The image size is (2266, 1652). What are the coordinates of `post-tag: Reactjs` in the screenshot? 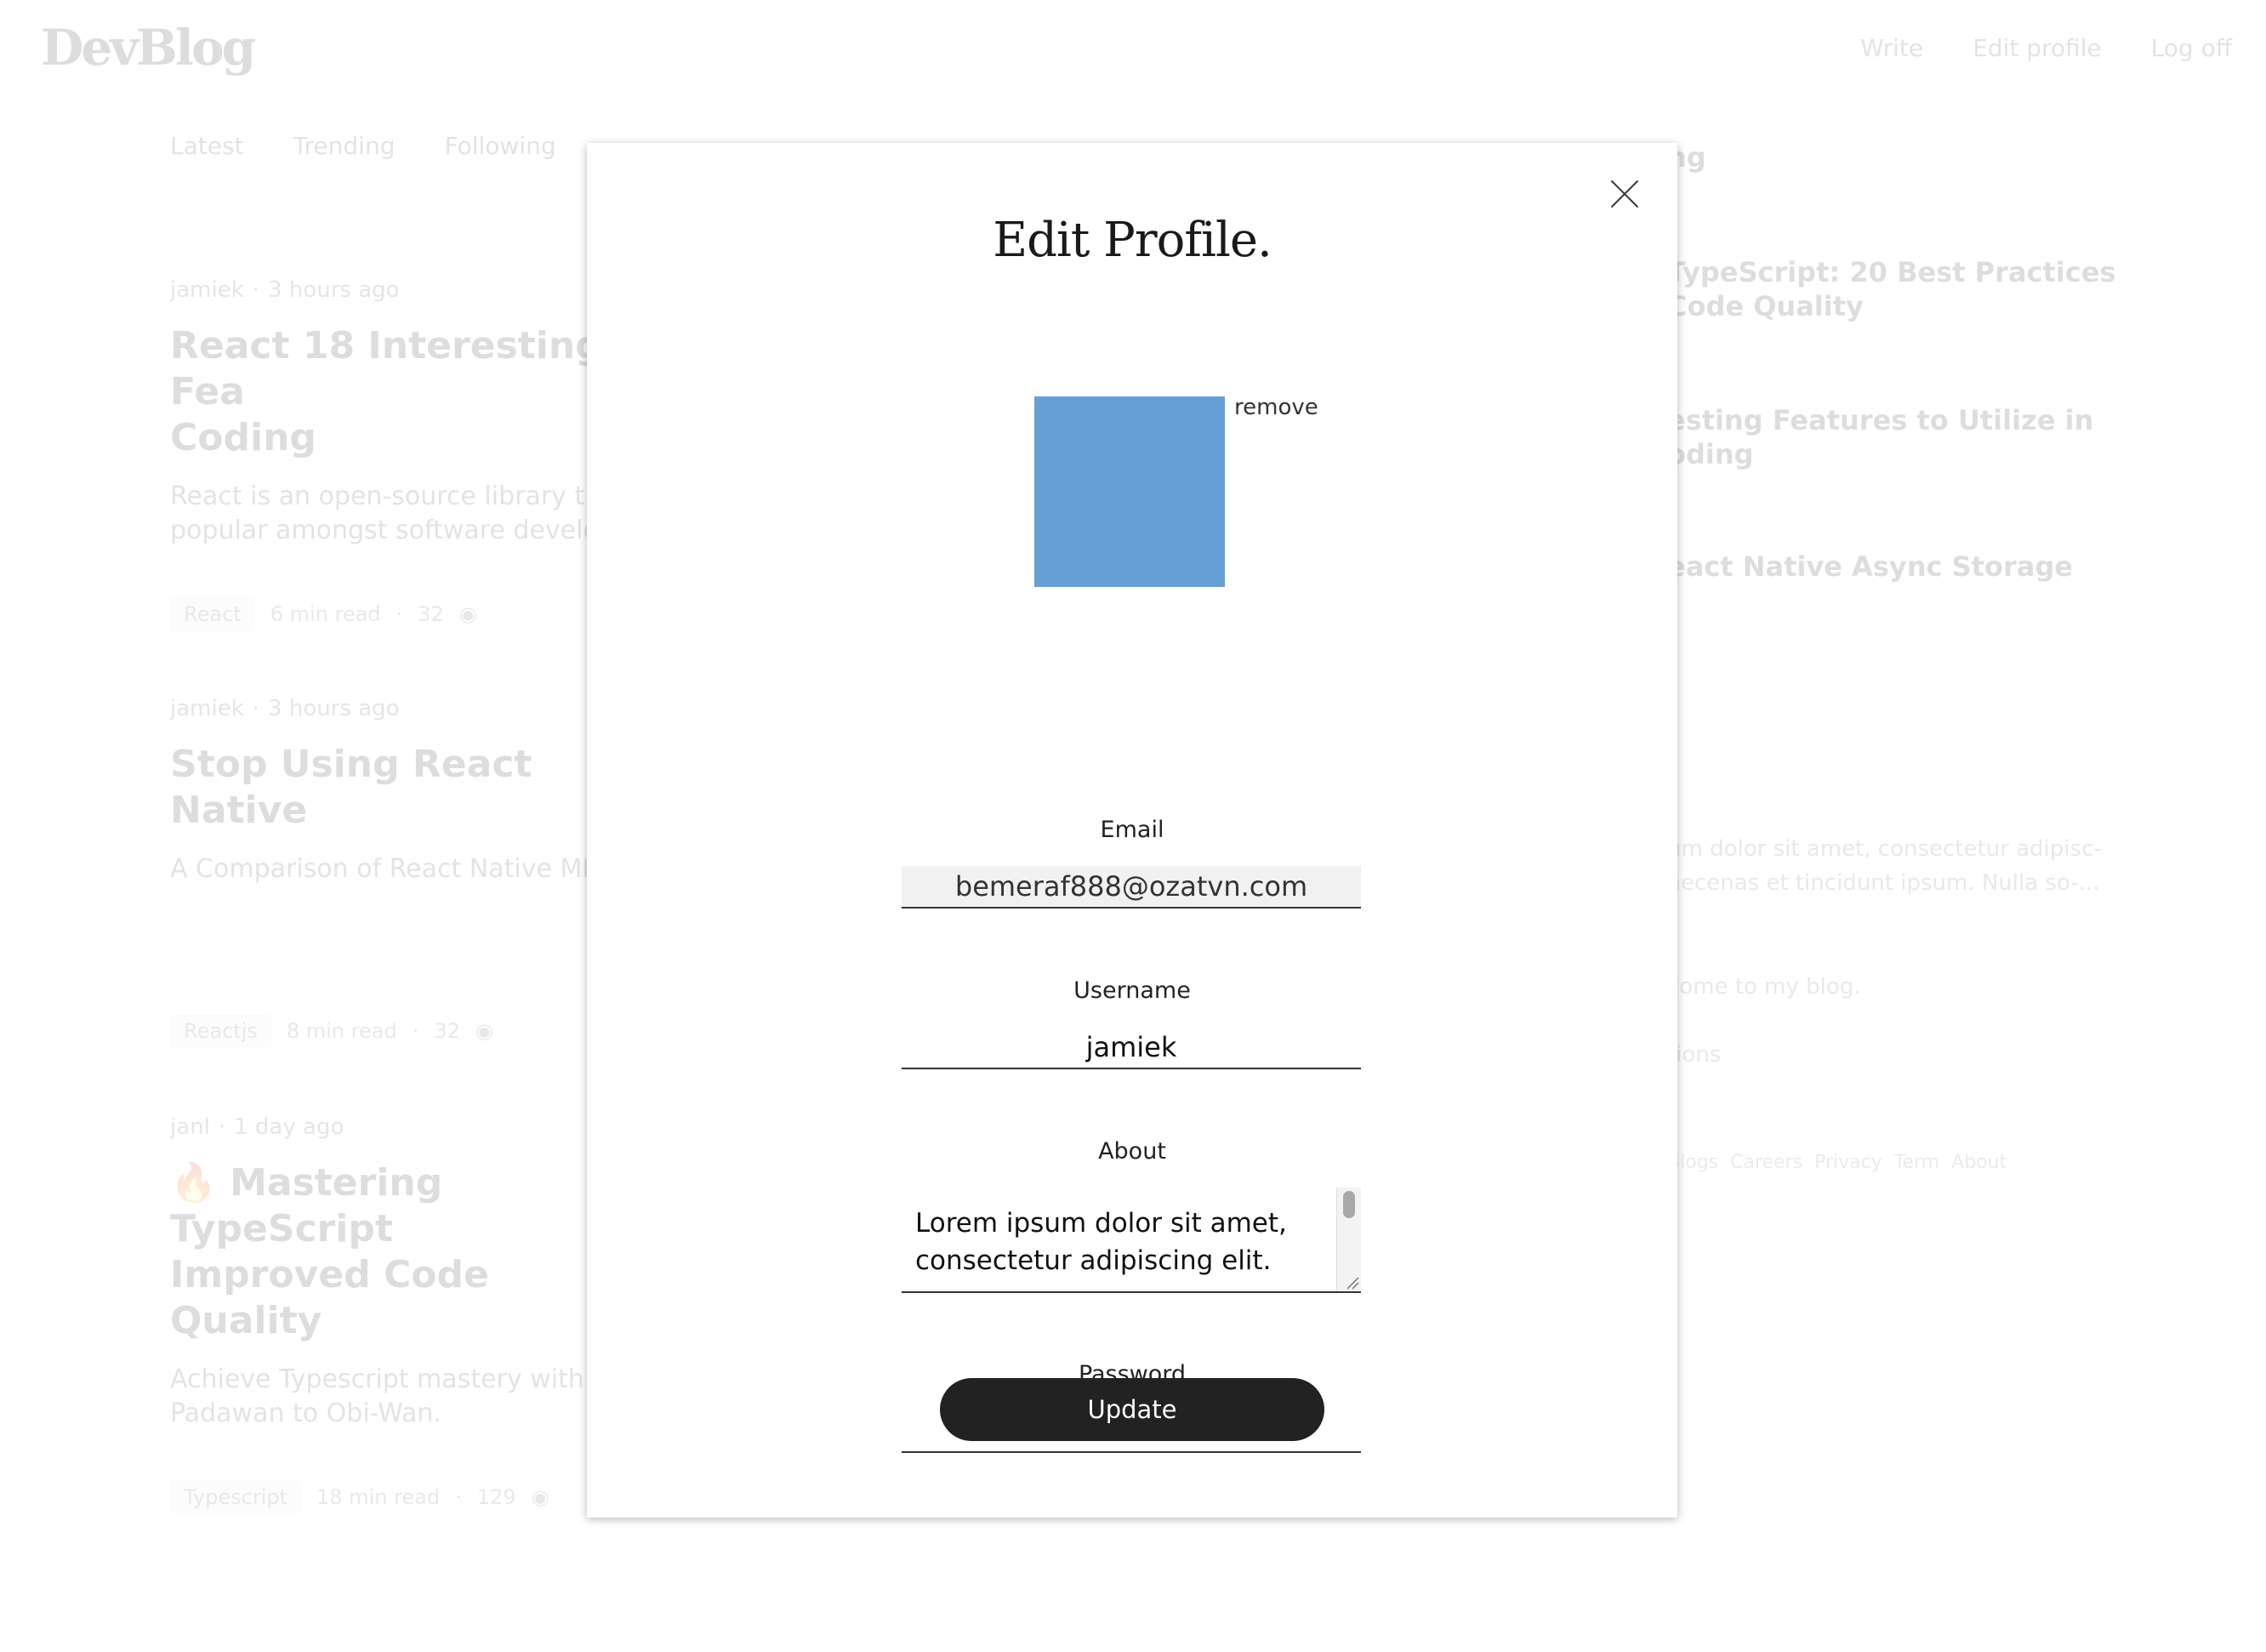 It's located at (221, 1031).